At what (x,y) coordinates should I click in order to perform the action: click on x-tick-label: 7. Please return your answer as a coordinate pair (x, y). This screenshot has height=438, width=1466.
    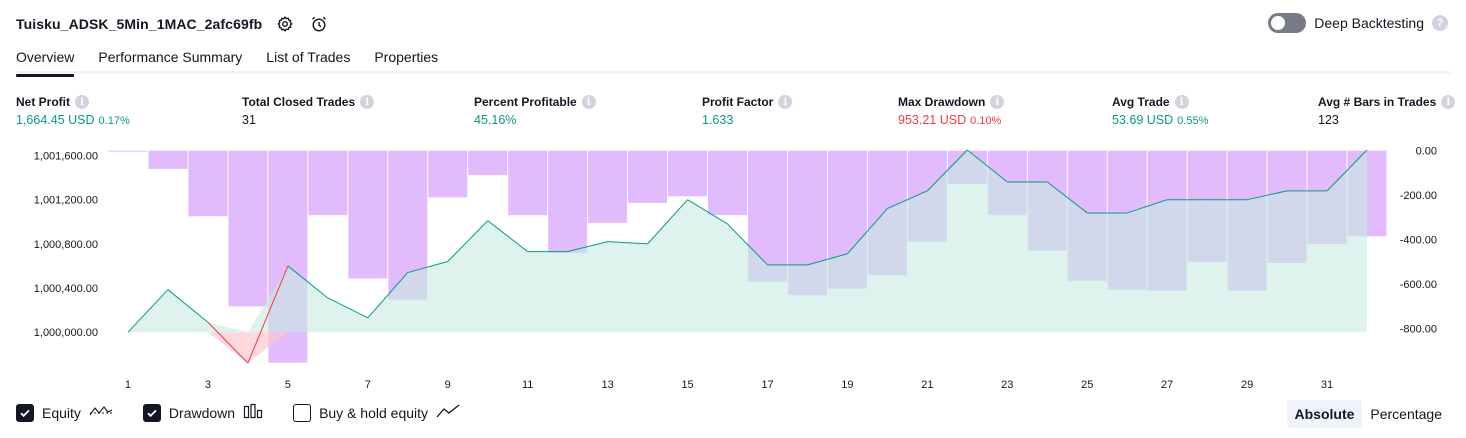
    Looking at the image, I should click on (368, 385).